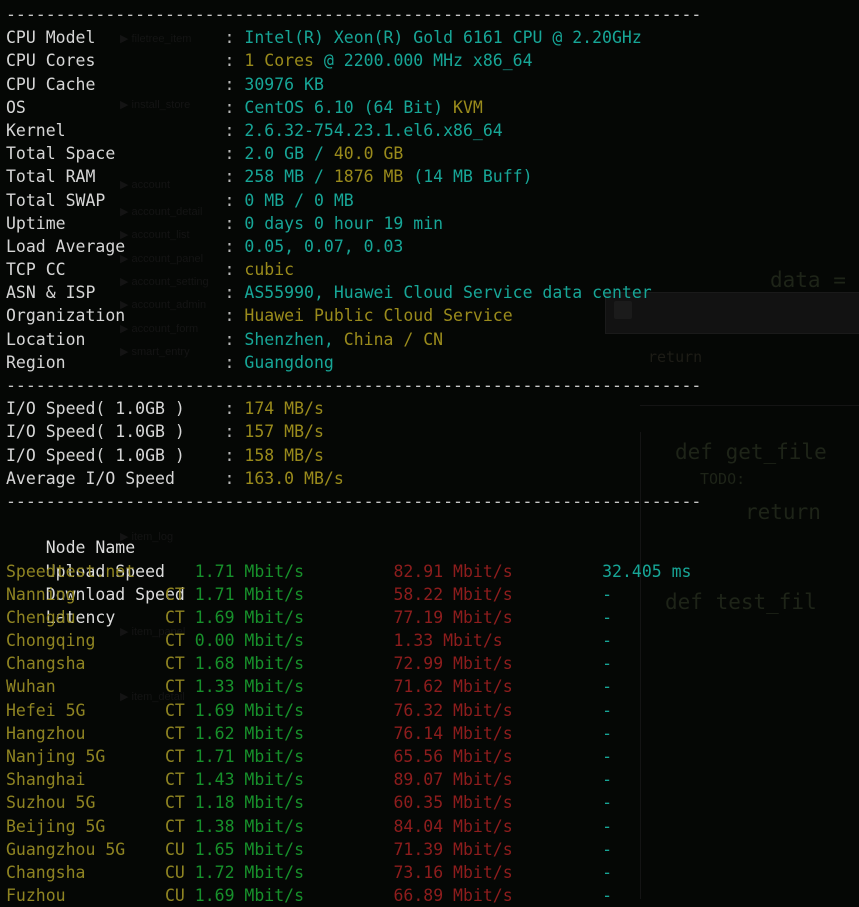 The width and height of the screenshot is (859, 907). Describe the element at coordinates (140, 547) in the screenshot. I see `column-header-node-name: Node Name` at that location.